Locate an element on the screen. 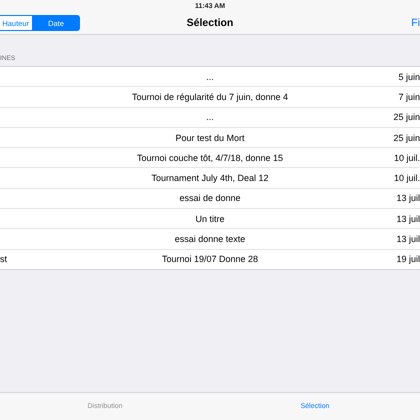 This screenshot has width=420, height=420. list-row: essai donne texte 13 juil is located at coordinates (210, 238).